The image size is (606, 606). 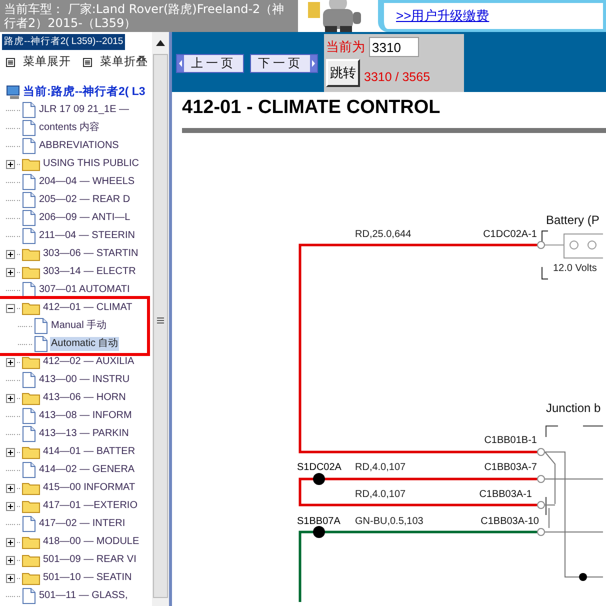 What do you see at coordinates (85, 200) in the screenshot?
I see `tree-item: 205—02 — REAR D` at bounding box center [85, 200].